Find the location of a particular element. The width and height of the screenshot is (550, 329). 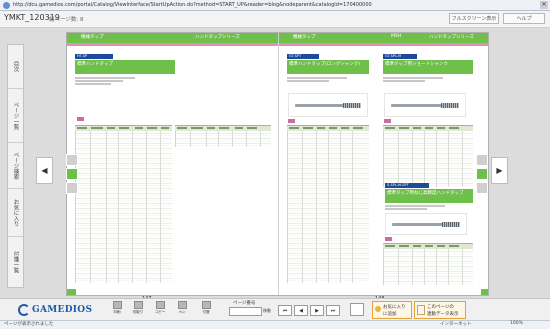

right-label-tag-c is located at coordinates (388, 239).